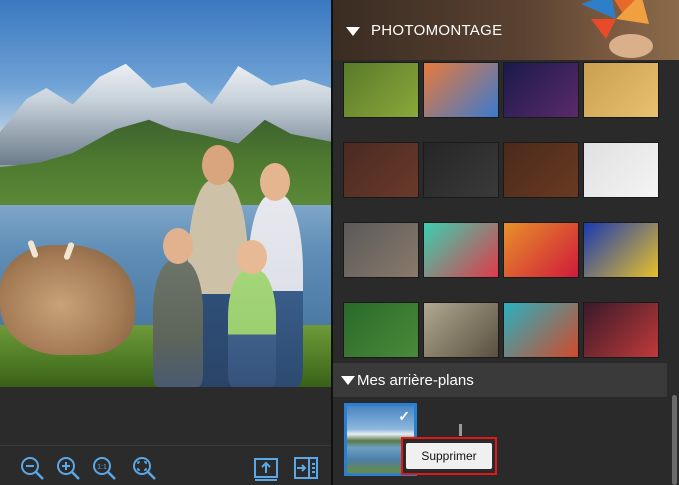 This screenshot has height=485, width=679. I want to click on tile-light-trails, so click(621, 330).